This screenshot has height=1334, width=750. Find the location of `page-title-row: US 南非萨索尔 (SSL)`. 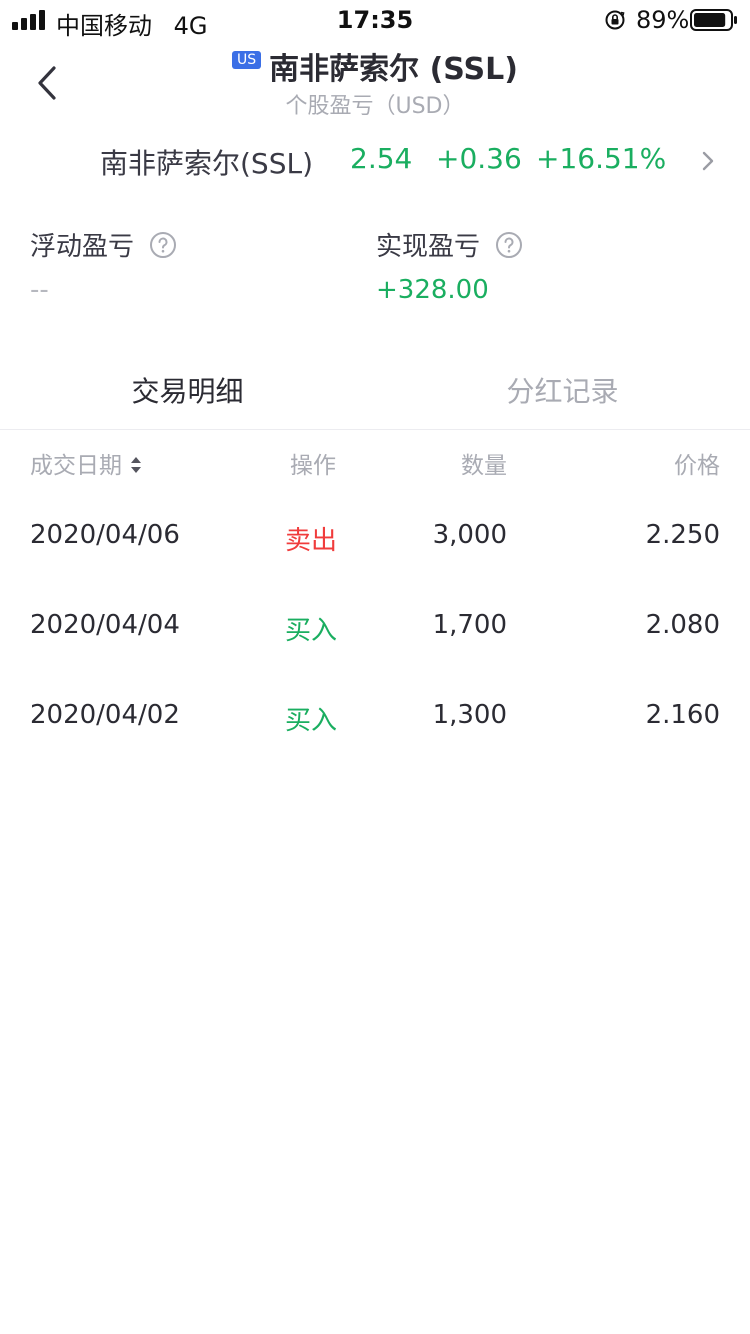

page-title-row: US 南非萨索尔 (SSL) is located at coordinates (375, 65).